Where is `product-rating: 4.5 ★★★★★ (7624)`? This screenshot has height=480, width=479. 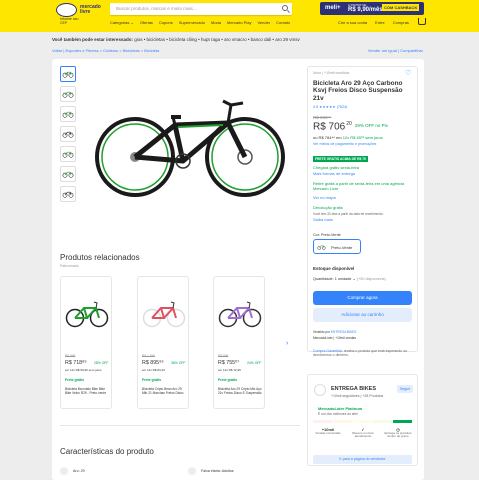 product-rating: 4.5 ★★★★★ (7624) is located at coordinates (330, 107).